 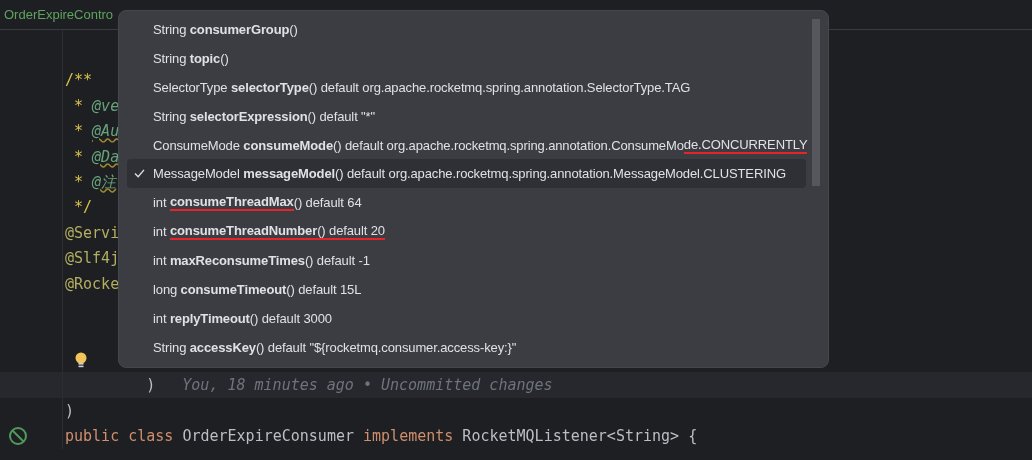 What do you see at coordinates (96, 131) in the screenshot?
I see `code-line: * @Au` at bounding box center [96, 131].